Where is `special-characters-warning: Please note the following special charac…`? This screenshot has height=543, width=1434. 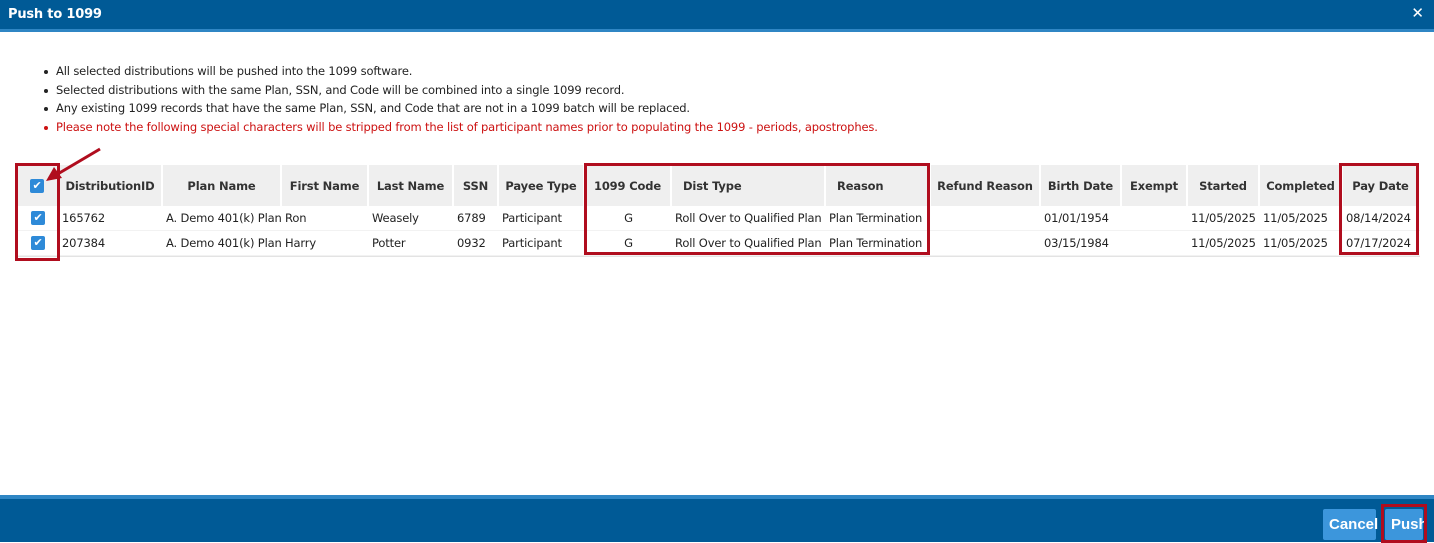
special-characters-warning: Please note the following special charac… is located at coordinates (460, 127).